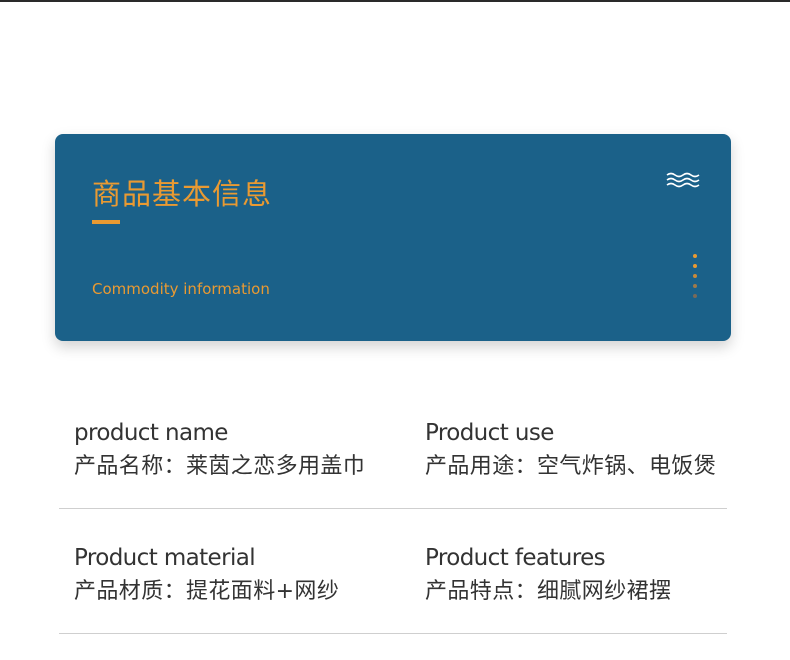  What do you see at coordinates (571, 466) in the screenshot?
I see `product-use-value: 产品用途：空气炸锅、电饭煲` at bounding box center [571, 466].